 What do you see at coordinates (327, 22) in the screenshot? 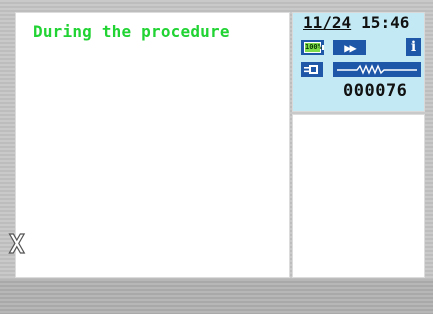
I see `date: 11/24` at bounding box center [327, 22].